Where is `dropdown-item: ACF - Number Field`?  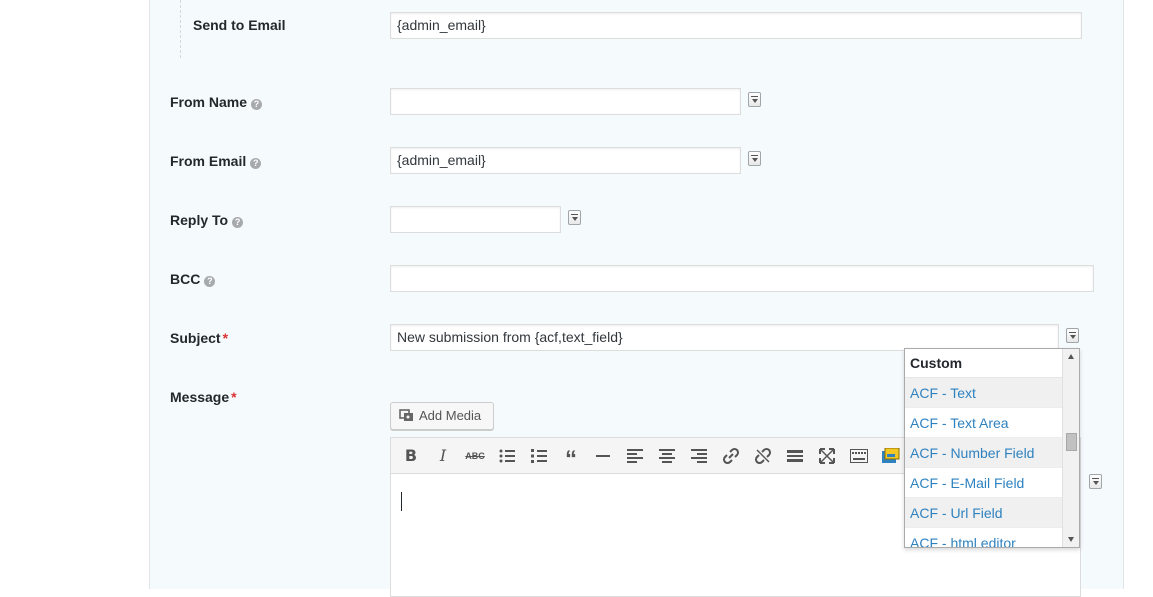 dropdown-item: ACF - Number Field is located at coordinates (984, 453).